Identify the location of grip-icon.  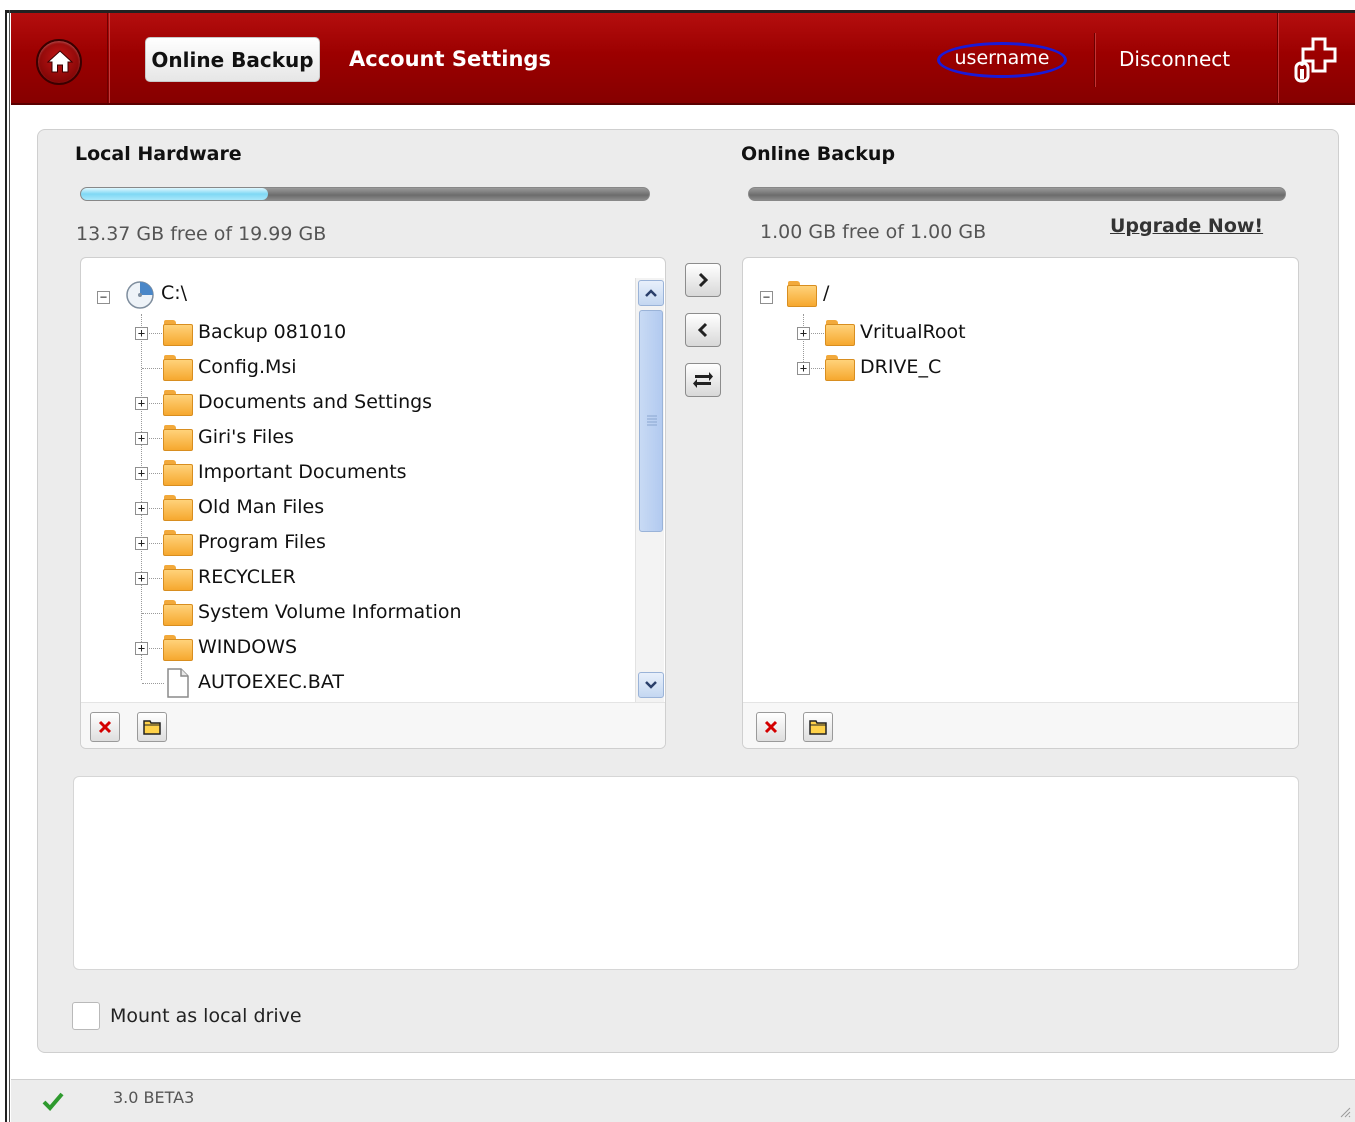
(652, 420).